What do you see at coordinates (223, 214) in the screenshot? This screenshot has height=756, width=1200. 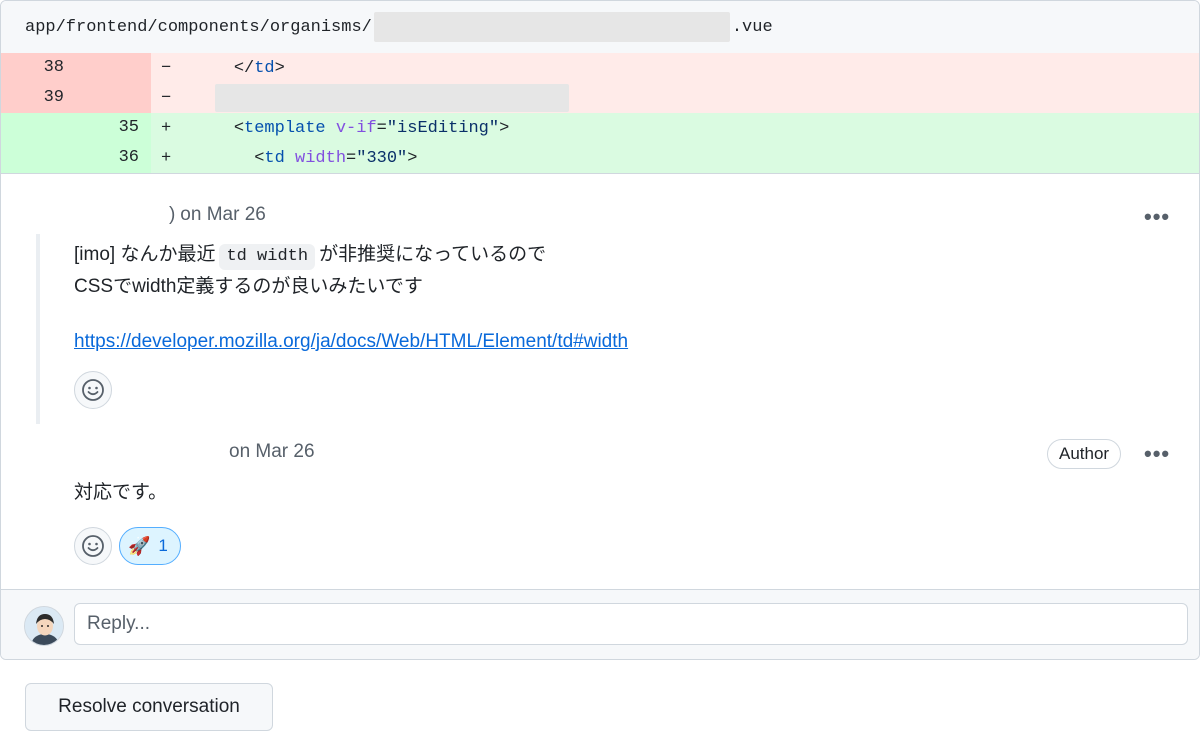 I see `comment-1-date: on Mar 26` at bounding box center [223, 214].